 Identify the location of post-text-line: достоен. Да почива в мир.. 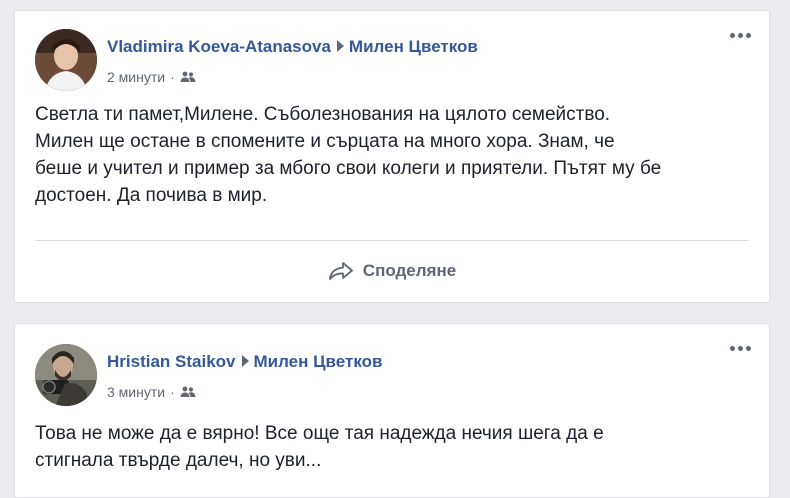
(151, 195).